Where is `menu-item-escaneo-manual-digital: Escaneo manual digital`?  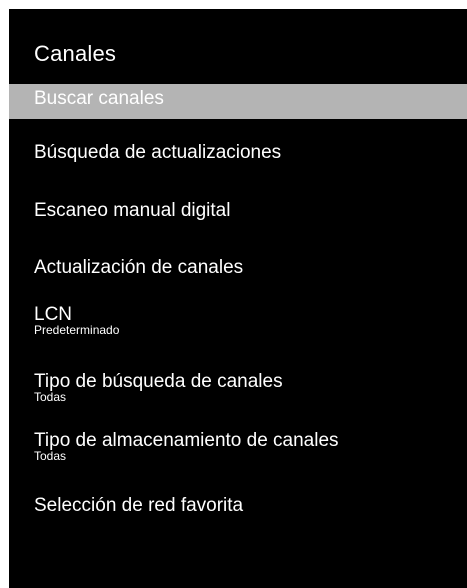 menu-item-escaneo-manual-digital: Escaneo manual digital is located at coordinates (238, 210).